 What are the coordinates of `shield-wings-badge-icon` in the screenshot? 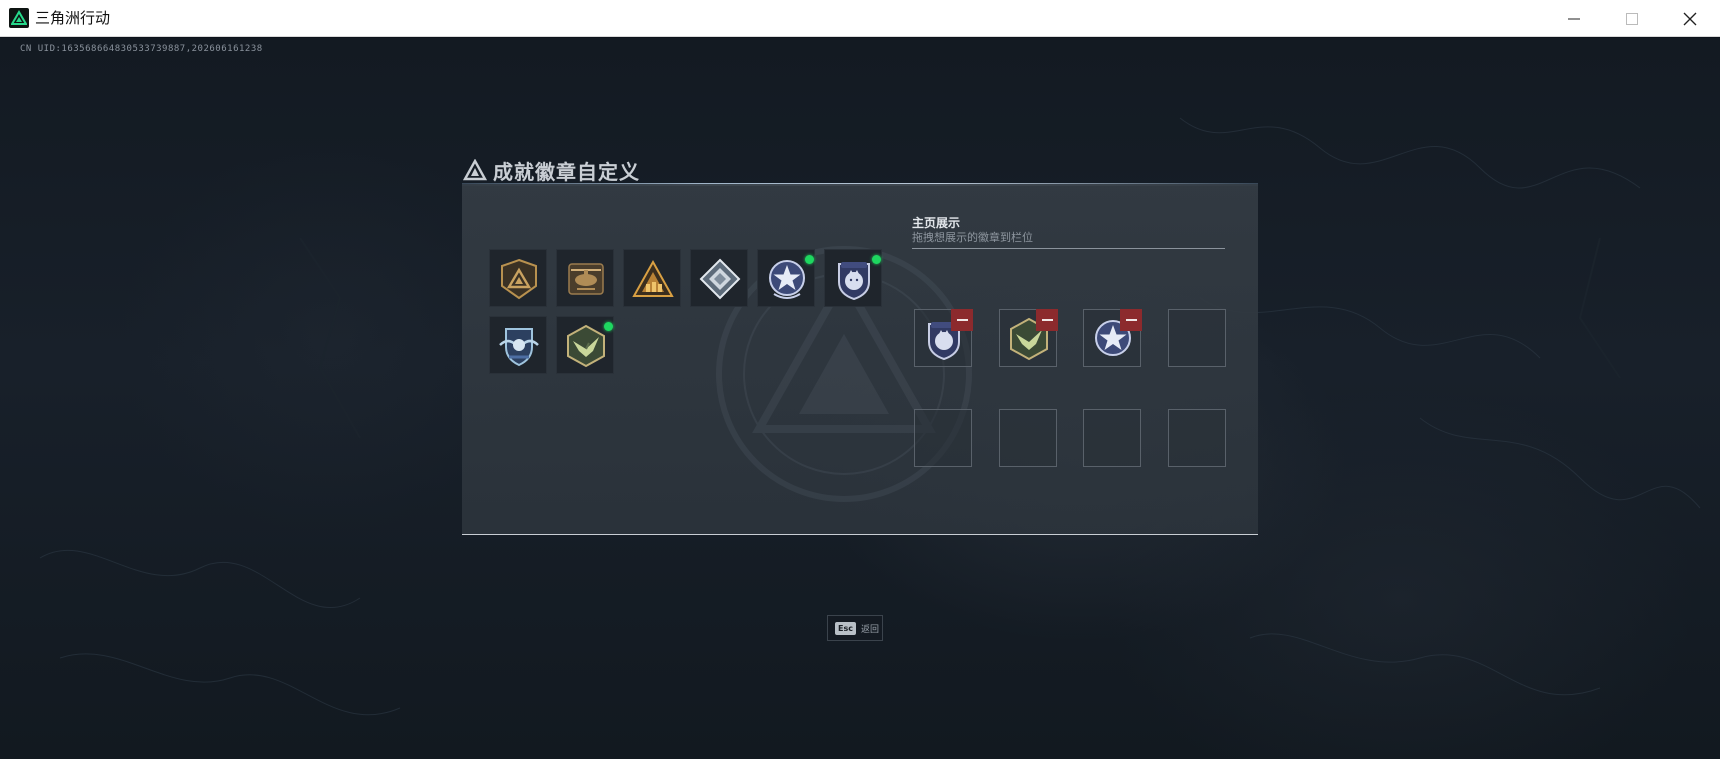 It's located at (519, 347).